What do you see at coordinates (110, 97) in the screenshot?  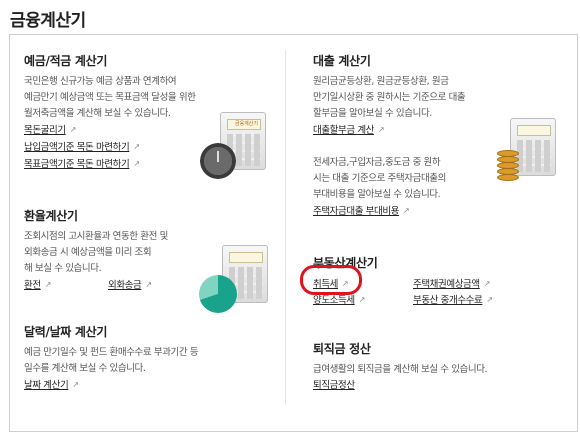 I see `desc-line: 예금만기 예상금액 또는 목표금액 달성을 위한` at bounding box center [110, 97].